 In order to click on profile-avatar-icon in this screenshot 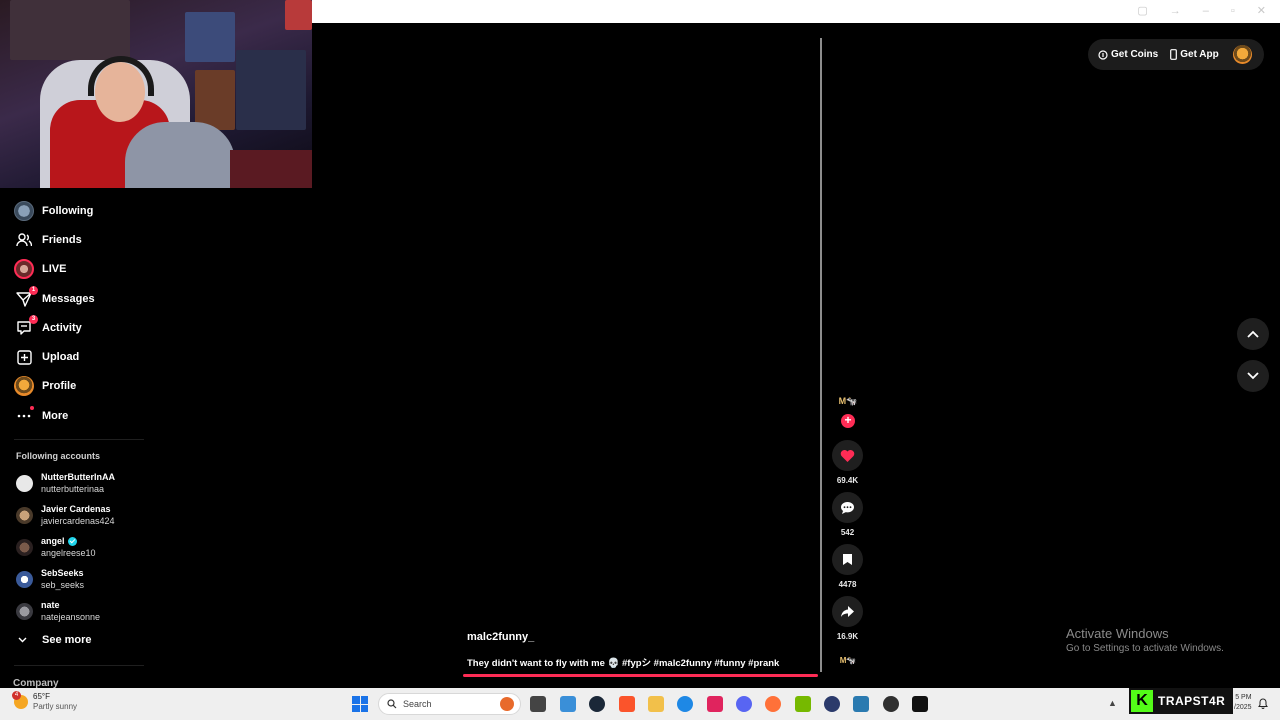, I will do `click(24, 386)`.